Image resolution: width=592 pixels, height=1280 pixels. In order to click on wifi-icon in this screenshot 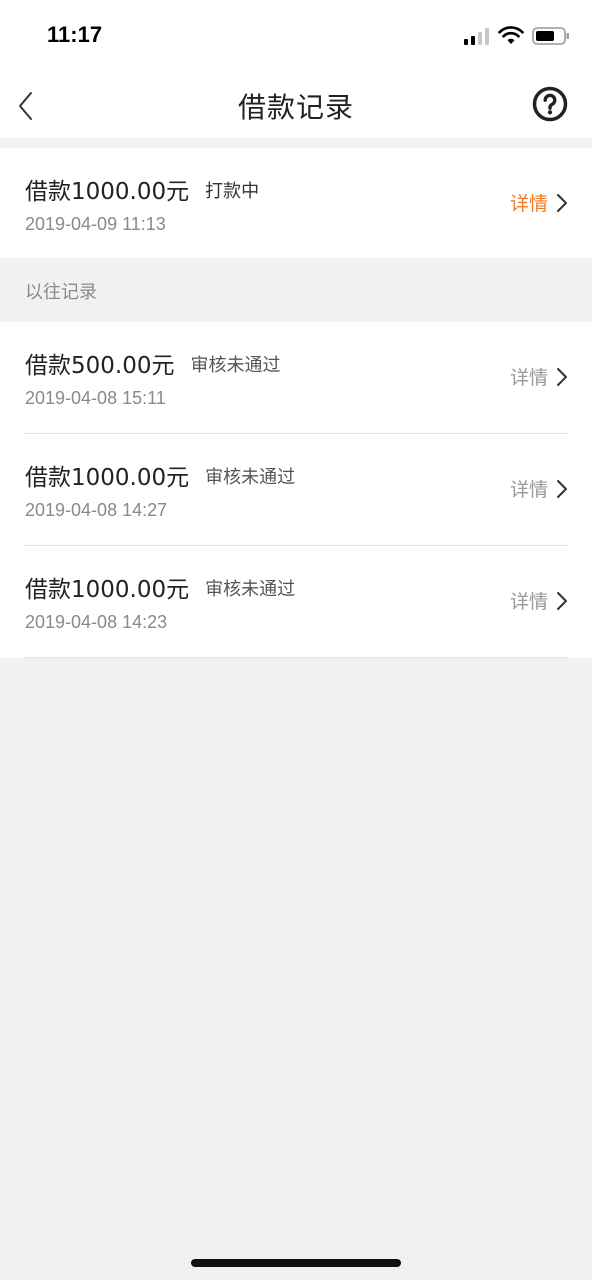, I will do `click(511, 35)`.